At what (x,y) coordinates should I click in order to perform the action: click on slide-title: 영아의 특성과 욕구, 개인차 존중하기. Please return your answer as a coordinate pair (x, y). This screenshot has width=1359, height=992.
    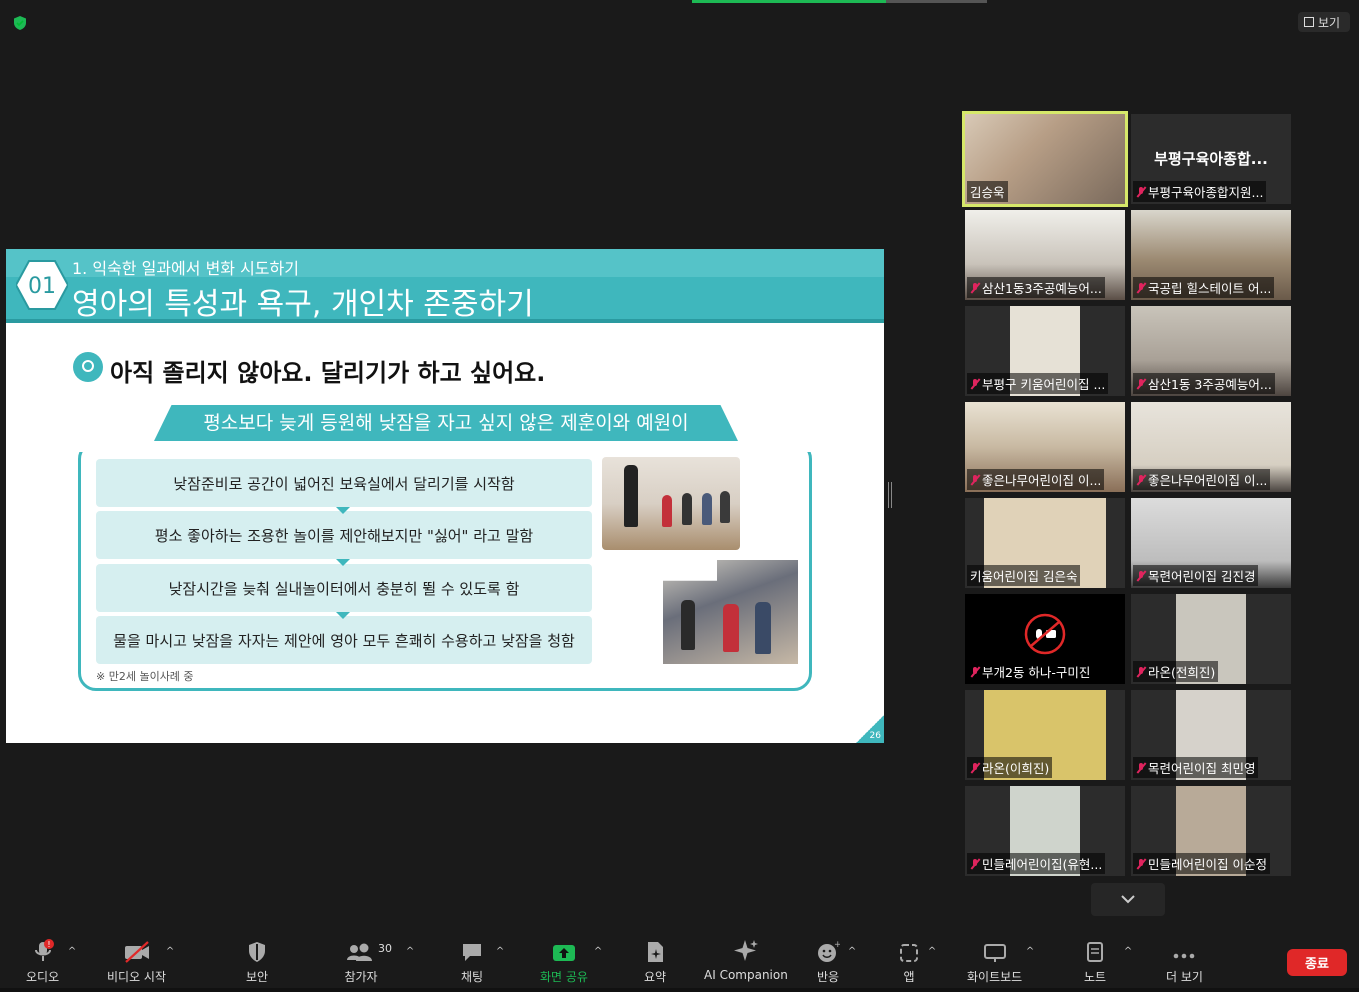
    Looking at the image, I should click on (303, 304).